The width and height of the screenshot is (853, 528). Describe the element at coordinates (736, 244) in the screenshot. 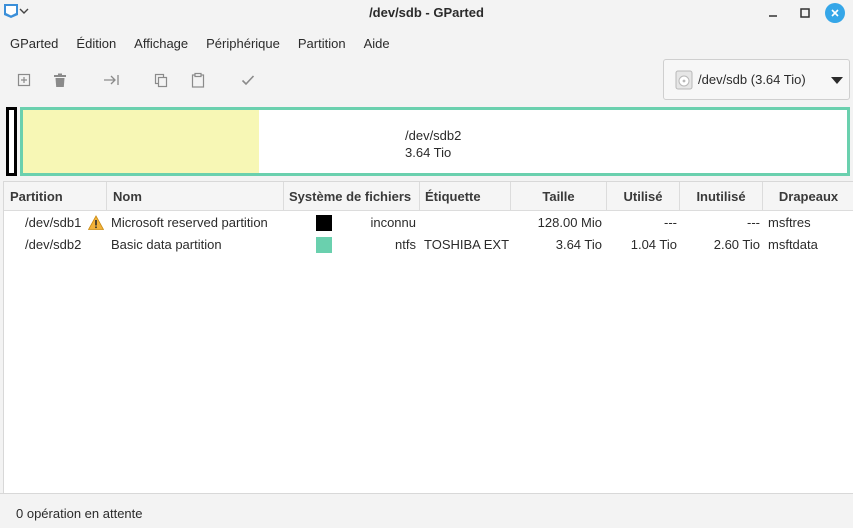

I see `cell-unused: 2.60 Tio` at that location.